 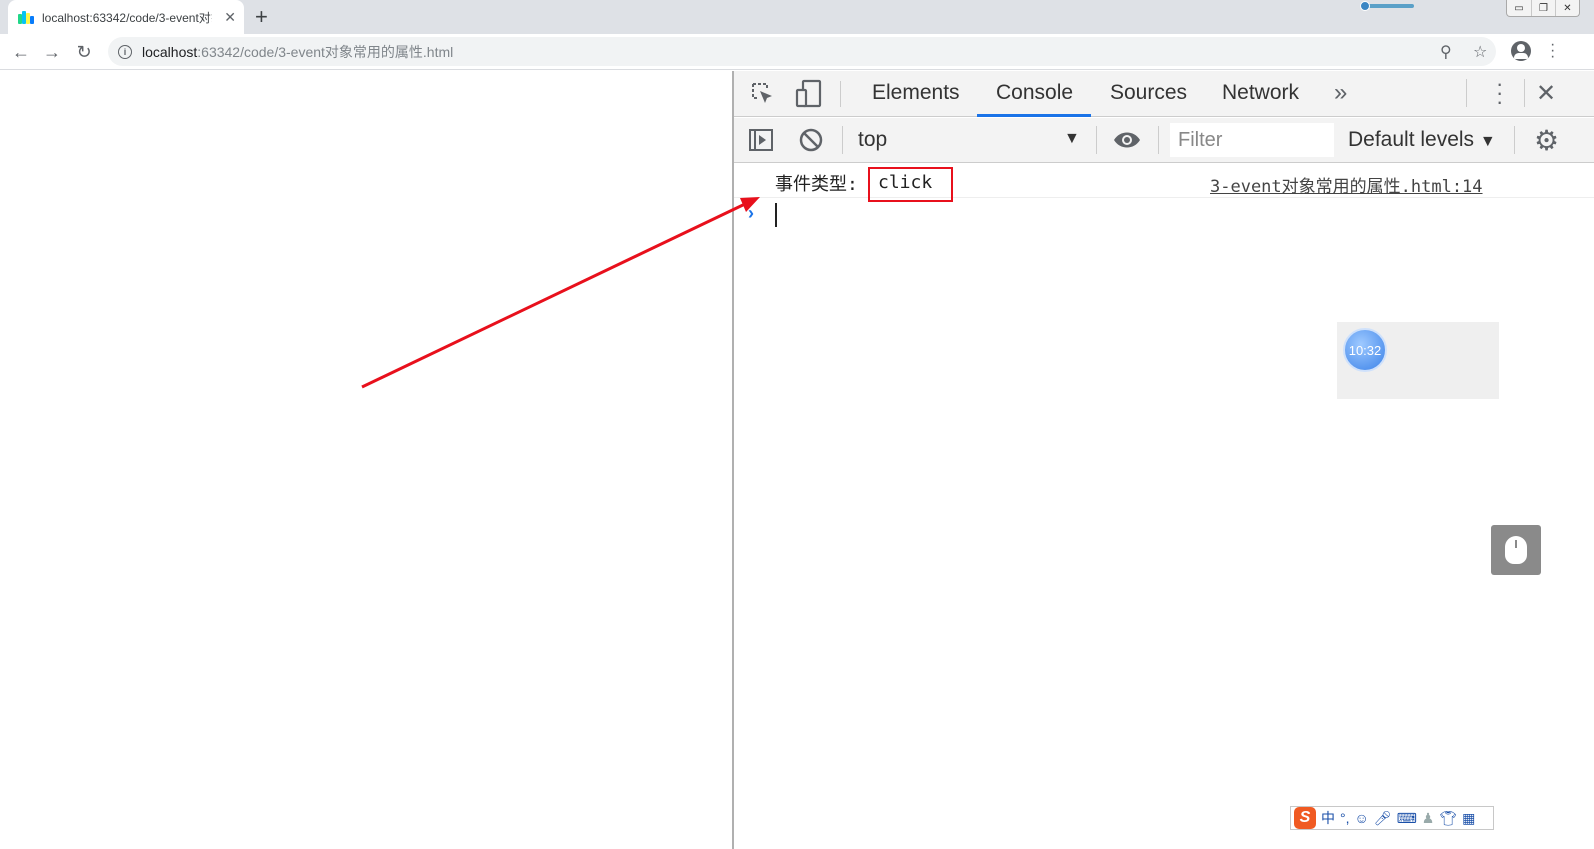 What do you see at coordinates (1365, 6) in the screenshot?
I see `slider-knob` at bounding box center [1365, 6].